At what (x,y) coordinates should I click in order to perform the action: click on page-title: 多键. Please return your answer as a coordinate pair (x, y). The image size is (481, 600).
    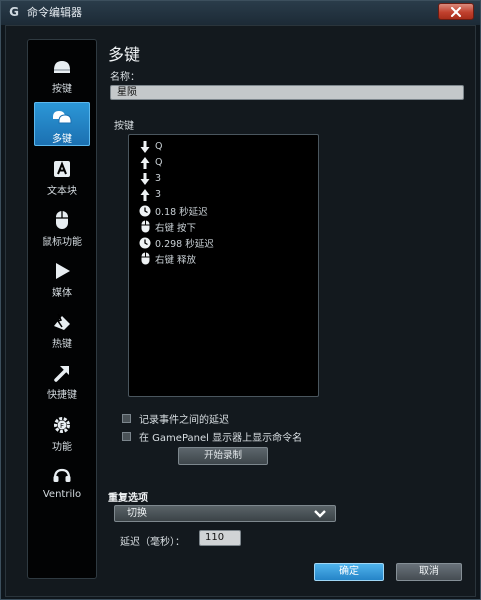
    Looking at the image, I should click on (124, 54).